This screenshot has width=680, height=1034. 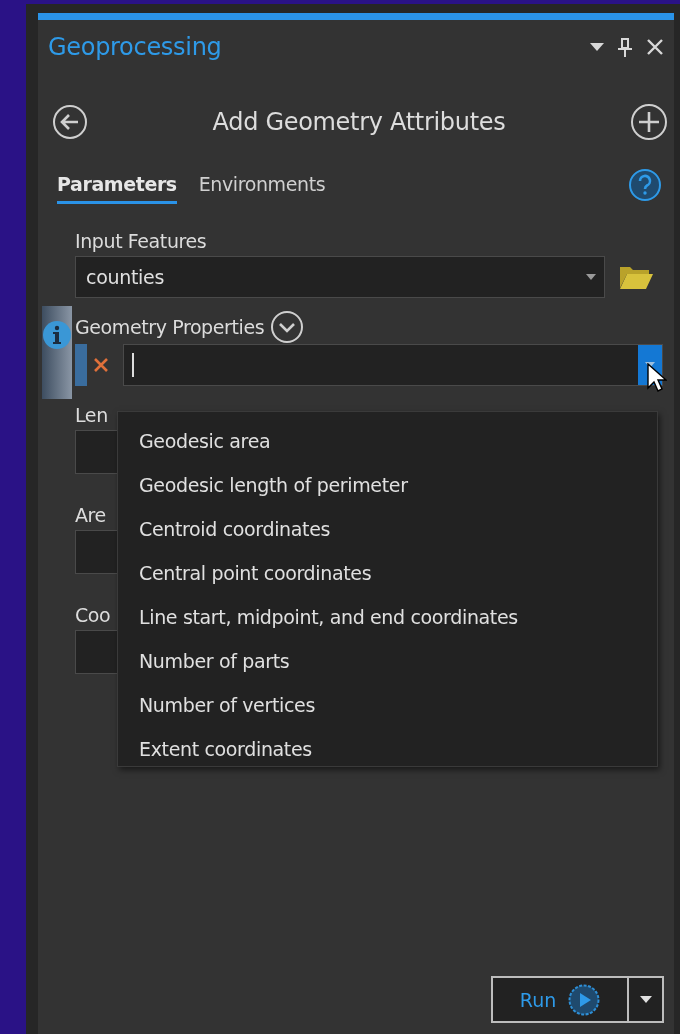 I want to click on selection-bar, so click(x=81, y=365).